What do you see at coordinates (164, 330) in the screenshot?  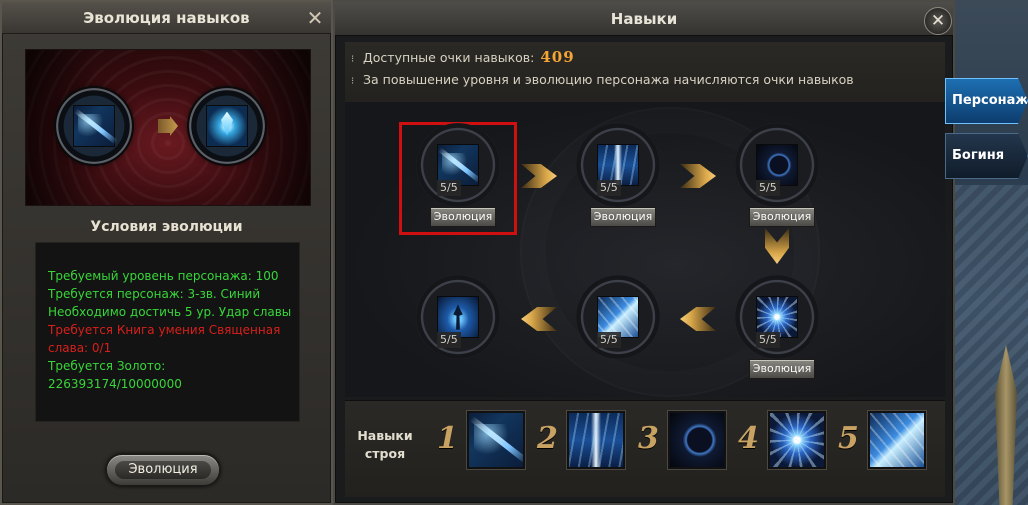 I see `condition-line: Требуется Книга умения Священная` at bounding box center [164, 330].